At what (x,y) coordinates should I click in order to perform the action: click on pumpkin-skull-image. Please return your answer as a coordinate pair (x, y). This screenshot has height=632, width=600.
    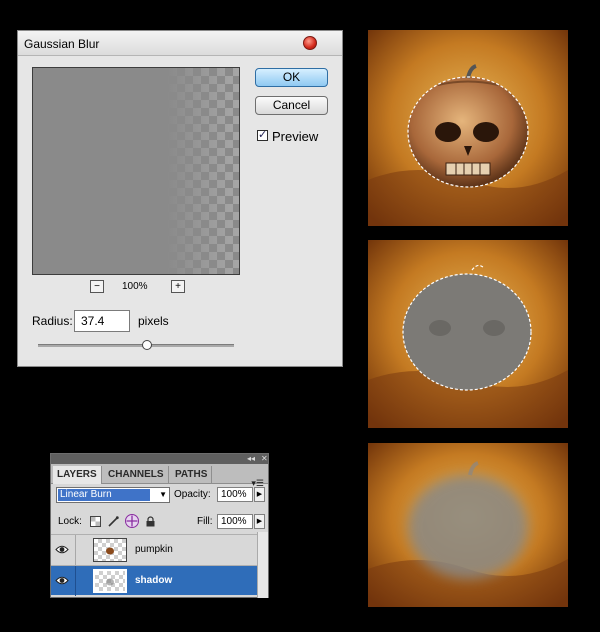
    Looking at the image, I should click on (468, 128).